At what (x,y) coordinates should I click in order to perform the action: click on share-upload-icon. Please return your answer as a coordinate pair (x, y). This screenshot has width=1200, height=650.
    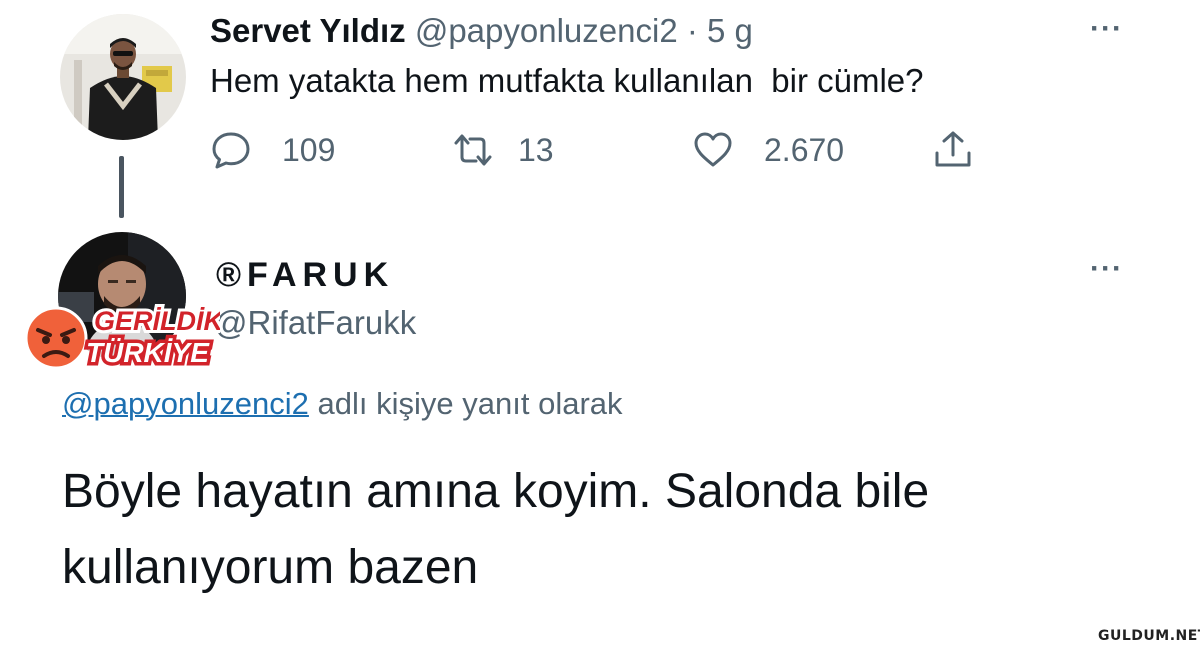
    Looking at the image, I should click on (953, 149).